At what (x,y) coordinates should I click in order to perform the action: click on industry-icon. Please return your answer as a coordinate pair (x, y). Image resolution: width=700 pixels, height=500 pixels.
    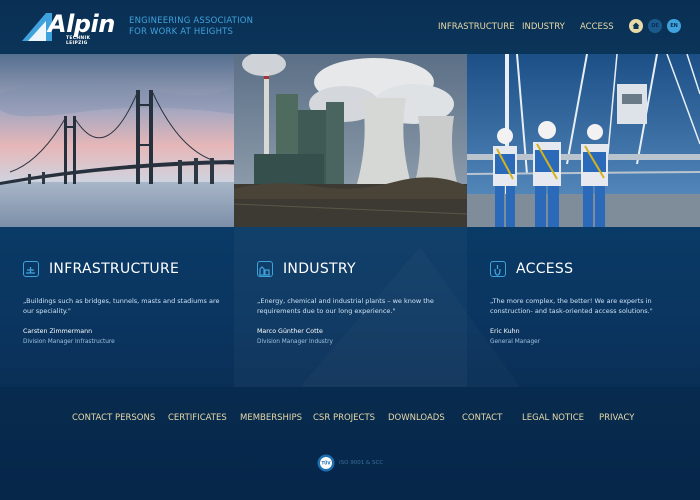
    Looking at the image, I should click on (265, 269).